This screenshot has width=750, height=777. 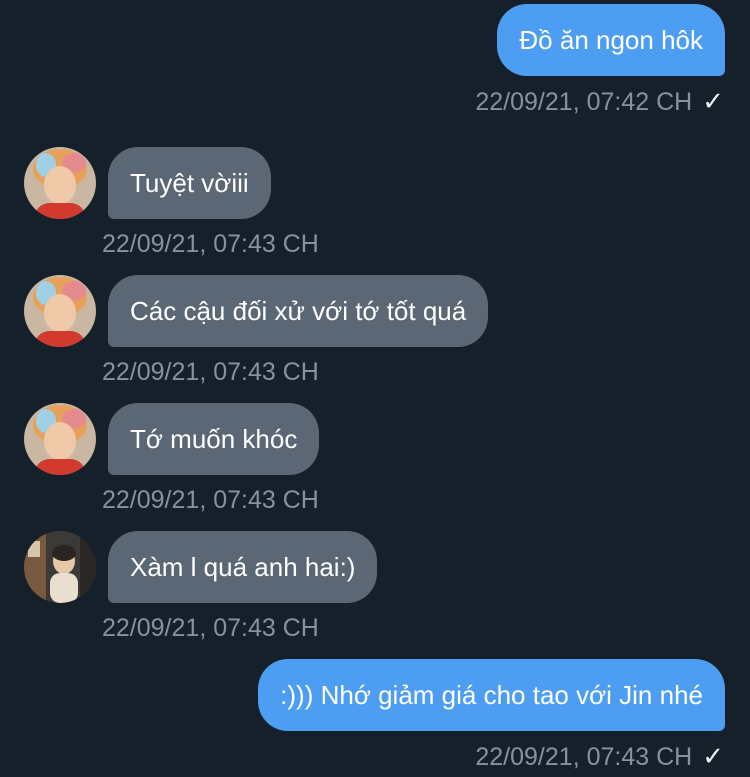 What do you see at coordinates (611, 40) in the screenshot?
I see `message-bubble: Đồ ăn ngon hôk` at bounding box center [611, 40].